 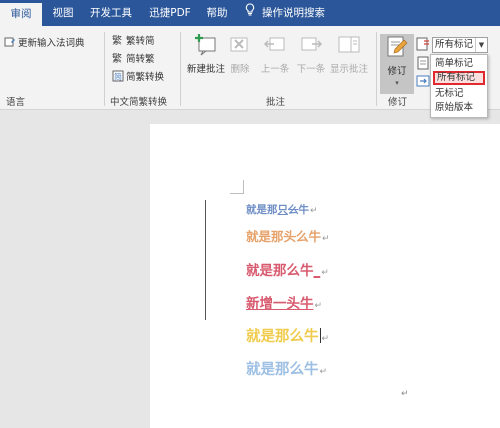 I want to click on next-comment-icon, so click(x=311, y=45).